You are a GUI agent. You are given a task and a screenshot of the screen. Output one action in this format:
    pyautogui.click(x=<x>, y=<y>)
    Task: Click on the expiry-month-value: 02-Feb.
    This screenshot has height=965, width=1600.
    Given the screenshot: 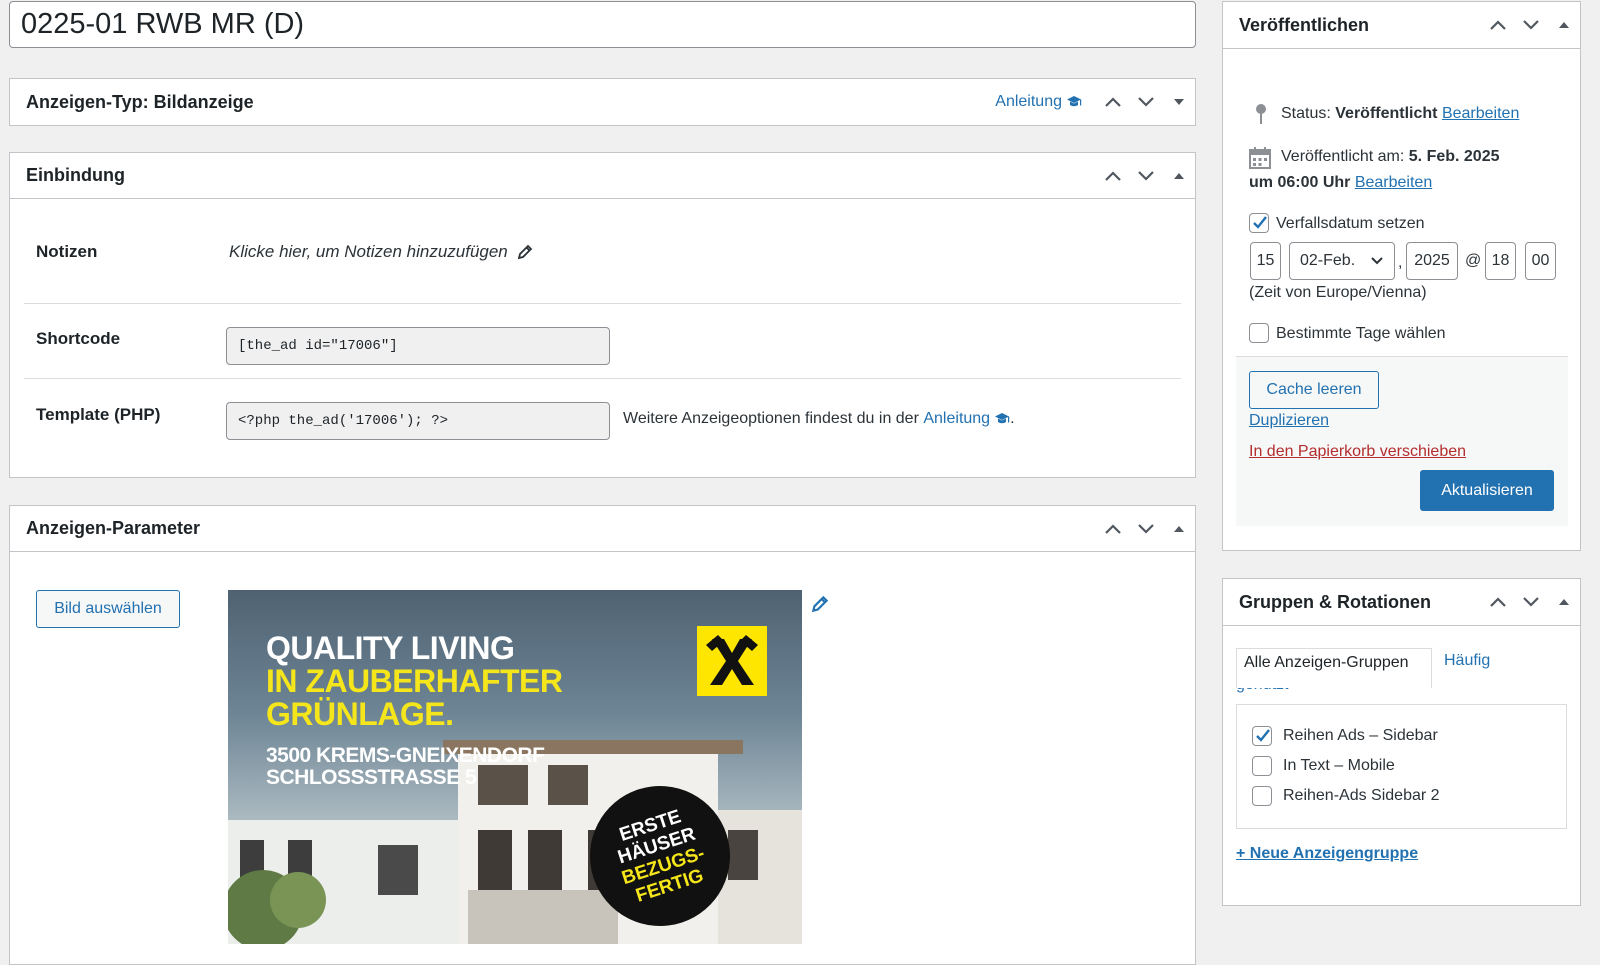 What is the action you would take?
    pyautogui.click(x=1328, y=260)
    